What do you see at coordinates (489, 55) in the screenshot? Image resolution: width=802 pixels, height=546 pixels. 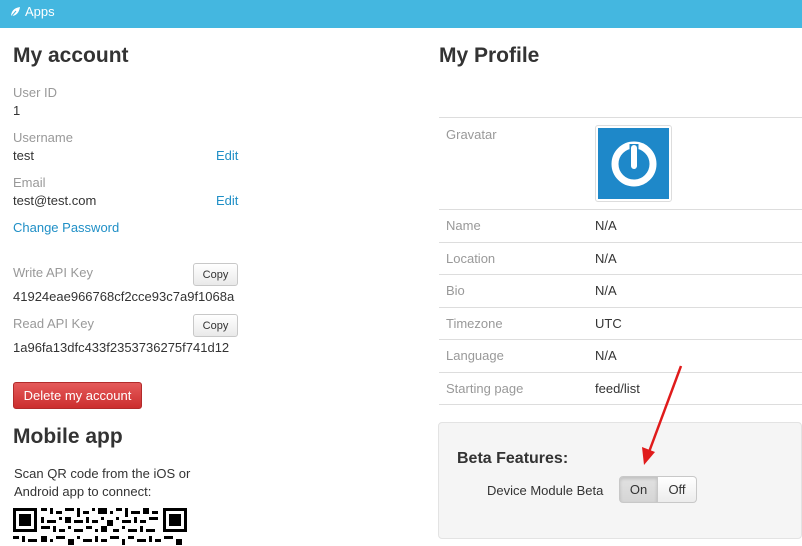 I see `profile-title: My Profile` at bounding box center [489, 55].